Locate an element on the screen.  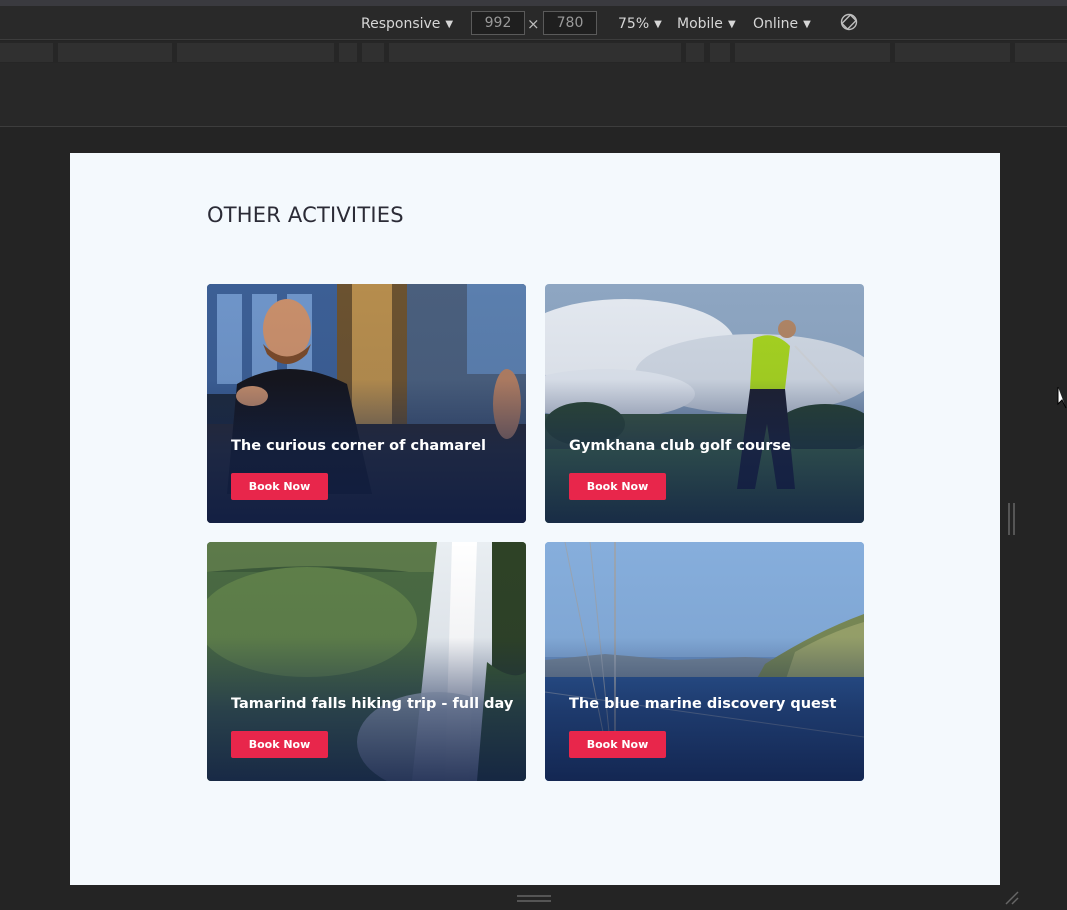
width-input: 992 is located at coordinates (498, 23).